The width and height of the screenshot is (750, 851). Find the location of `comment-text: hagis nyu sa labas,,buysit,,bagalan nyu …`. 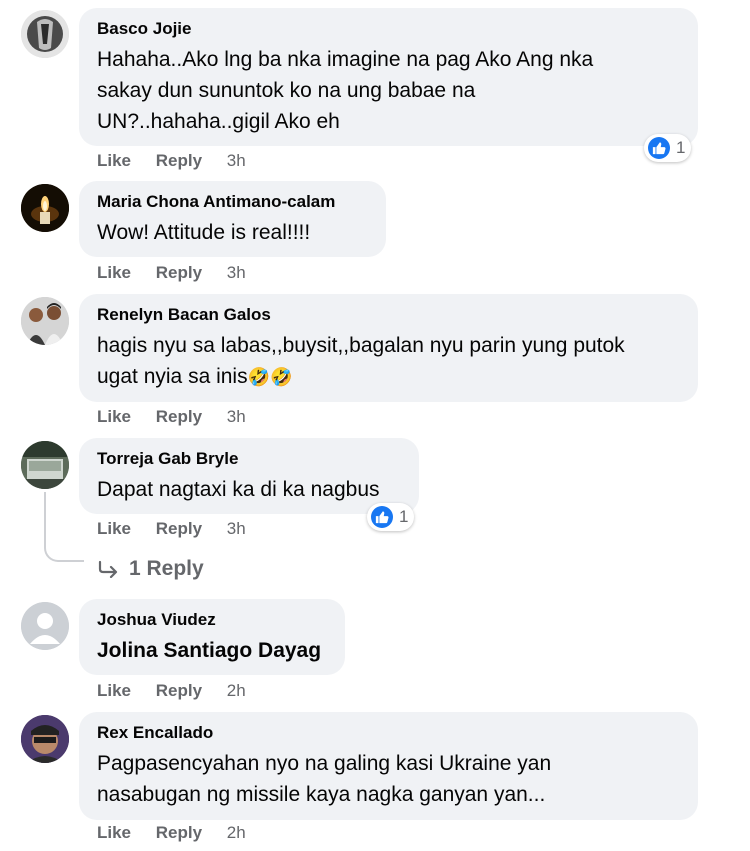

comment-text: hagis nyu sa labas,,buysit,,bagalan nyu … is located at coordinates (388, 361).